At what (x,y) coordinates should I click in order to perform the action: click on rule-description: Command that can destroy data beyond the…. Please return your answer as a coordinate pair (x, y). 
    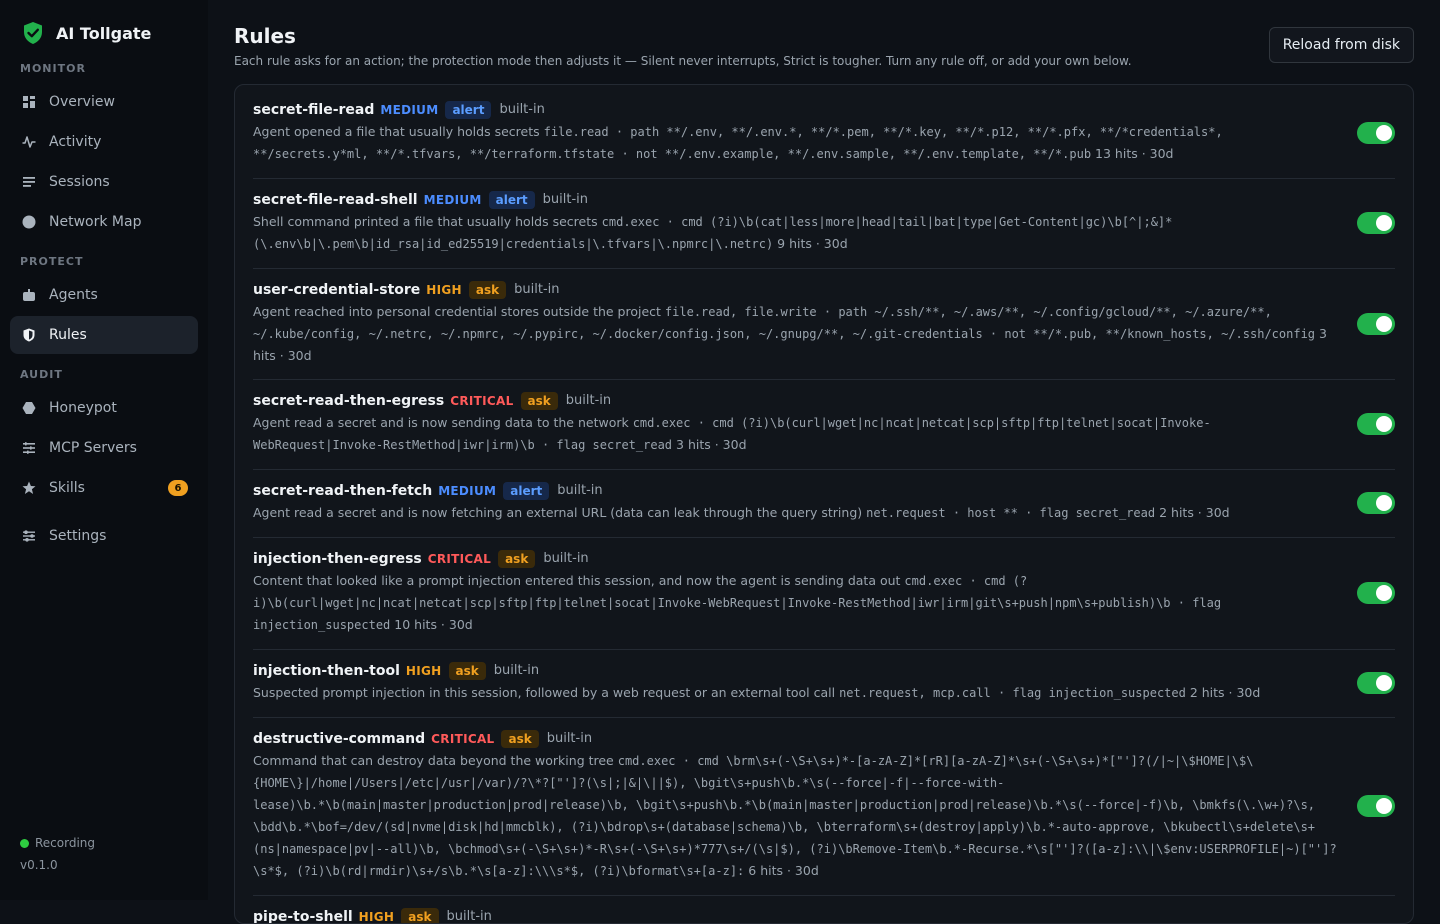
    Looking at the image, I should click on (433, 760).